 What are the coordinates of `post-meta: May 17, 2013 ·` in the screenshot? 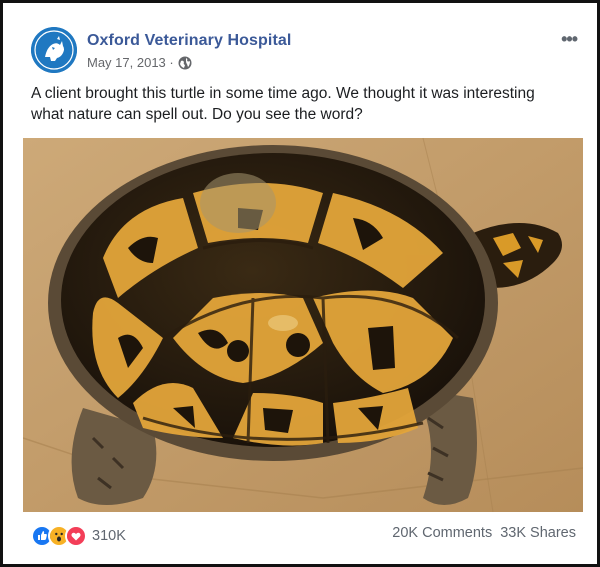 It's located at (139, 62).